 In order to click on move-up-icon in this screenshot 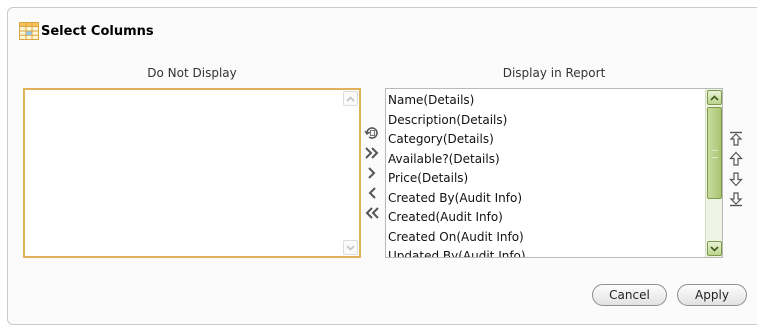, I will do `click(736, 158)`.